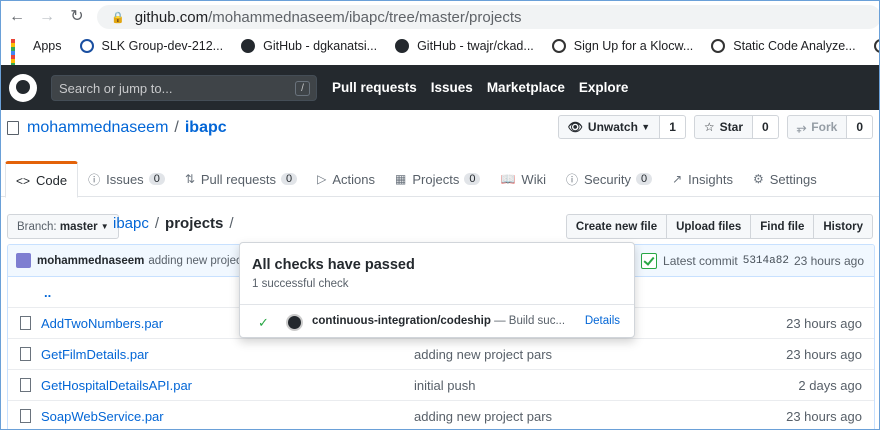 The height and width of the screenshot is (430, 880). What do you see at coordinates (609, 127) in the screenshot?
I see `unwatch-button: 👁 Unwatch ▼` at bounding box center [609, 127].